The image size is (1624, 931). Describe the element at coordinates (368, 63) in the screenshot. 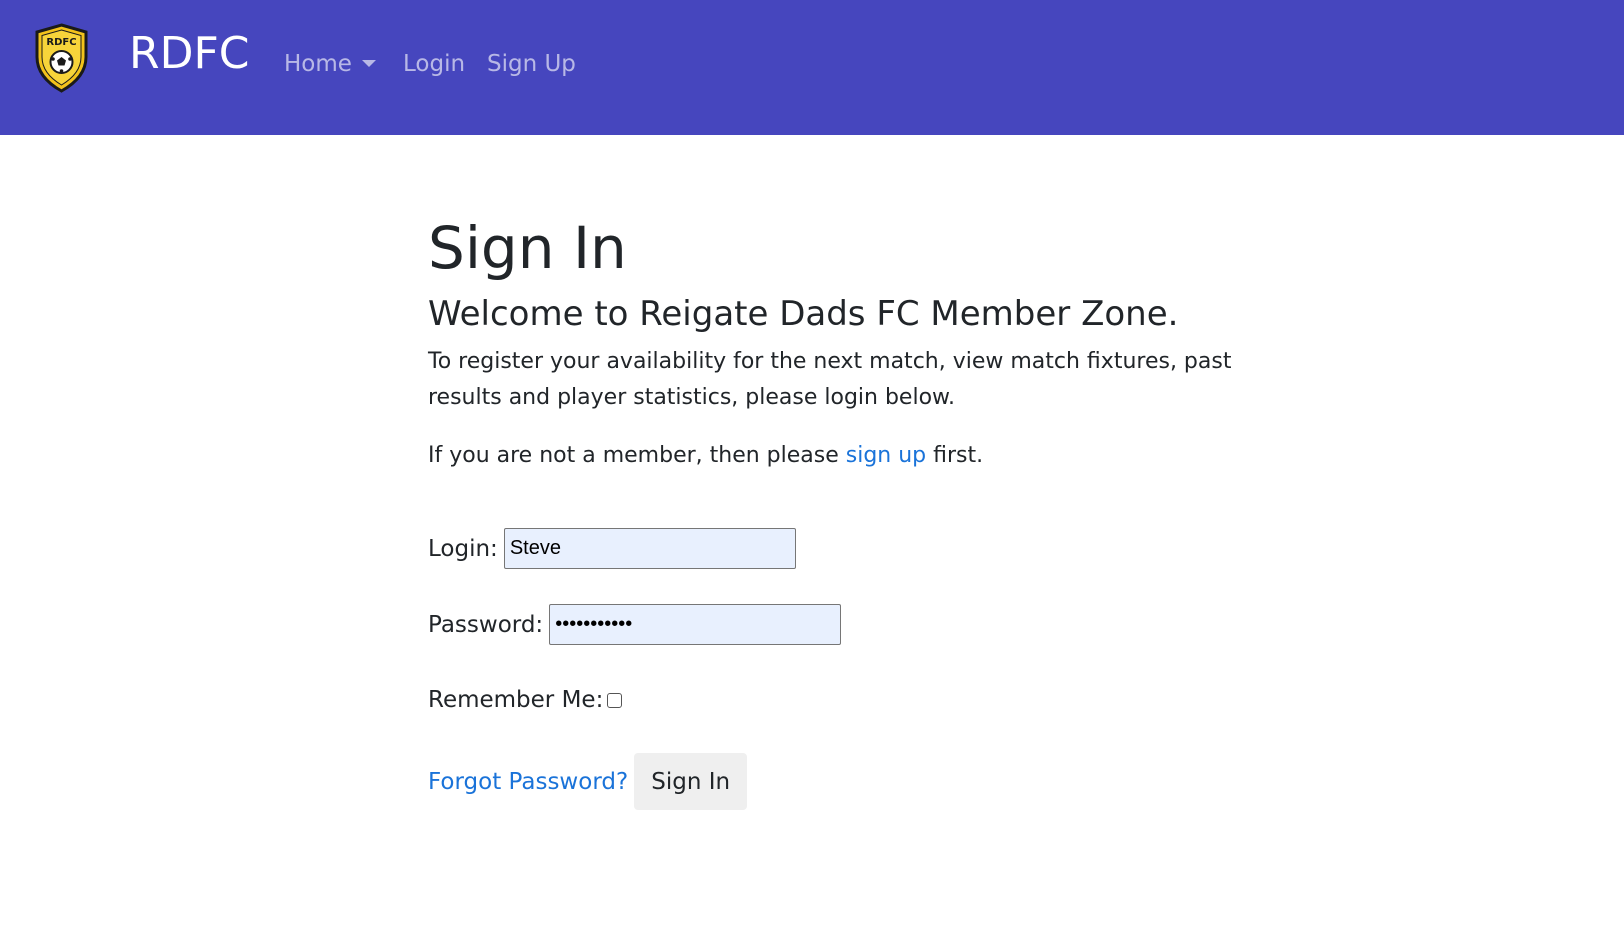

I see `chevron-down-icon` at that location.